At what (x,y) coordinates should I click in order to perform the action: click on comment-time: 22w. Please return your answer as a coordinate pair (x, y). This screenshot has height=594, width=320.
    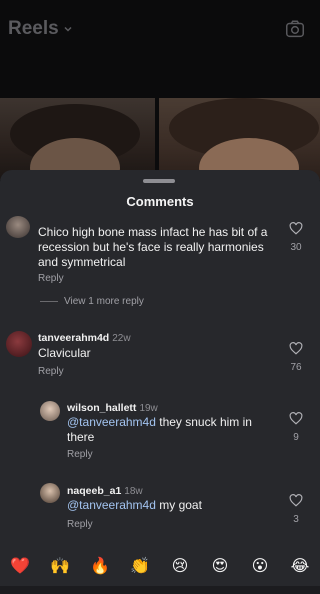
    Looking at the image, I should click on (121, 338).